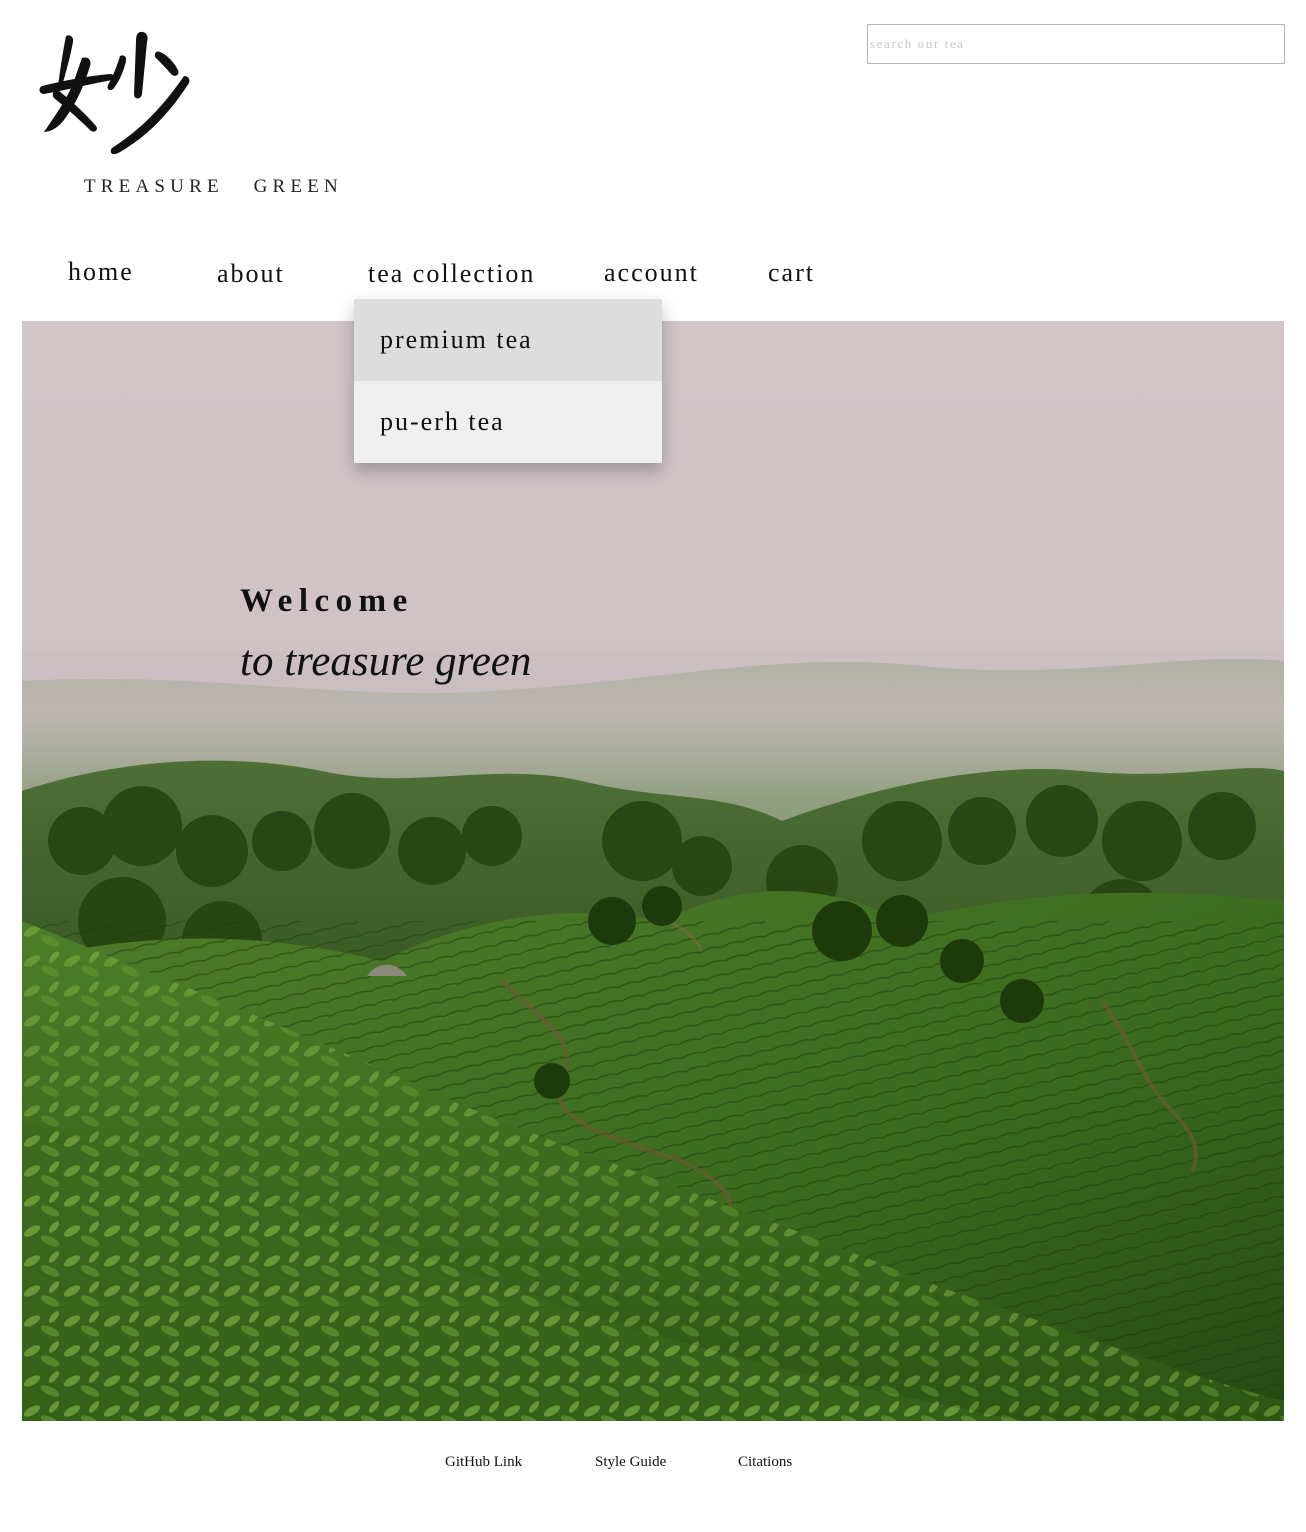 This screenshot has height=1532, width=1306. Describe the element at coordinates (451, 274) in the screenshot. I see `nav-tea-collection-link: tea collection` at that location.